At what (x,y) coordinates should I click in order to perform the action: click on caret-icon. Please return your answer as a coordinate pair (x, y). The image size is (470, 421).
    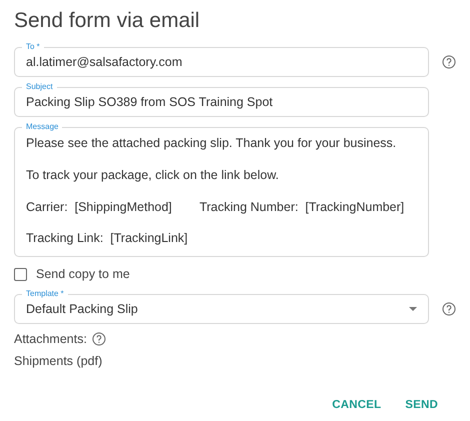
    Looking at the image, I should click on (413, 309).